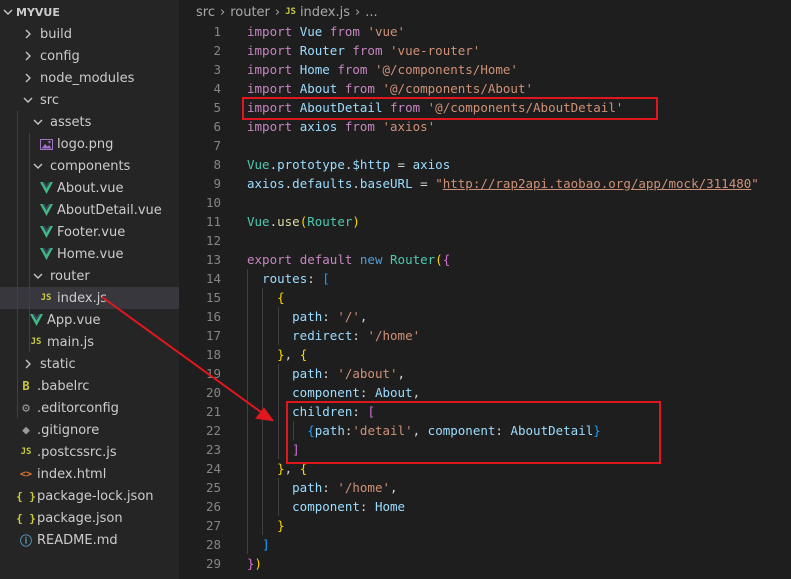 This screenshot has width=791, height=579. I want to click on code-line: 15 {, so click(485, 297).